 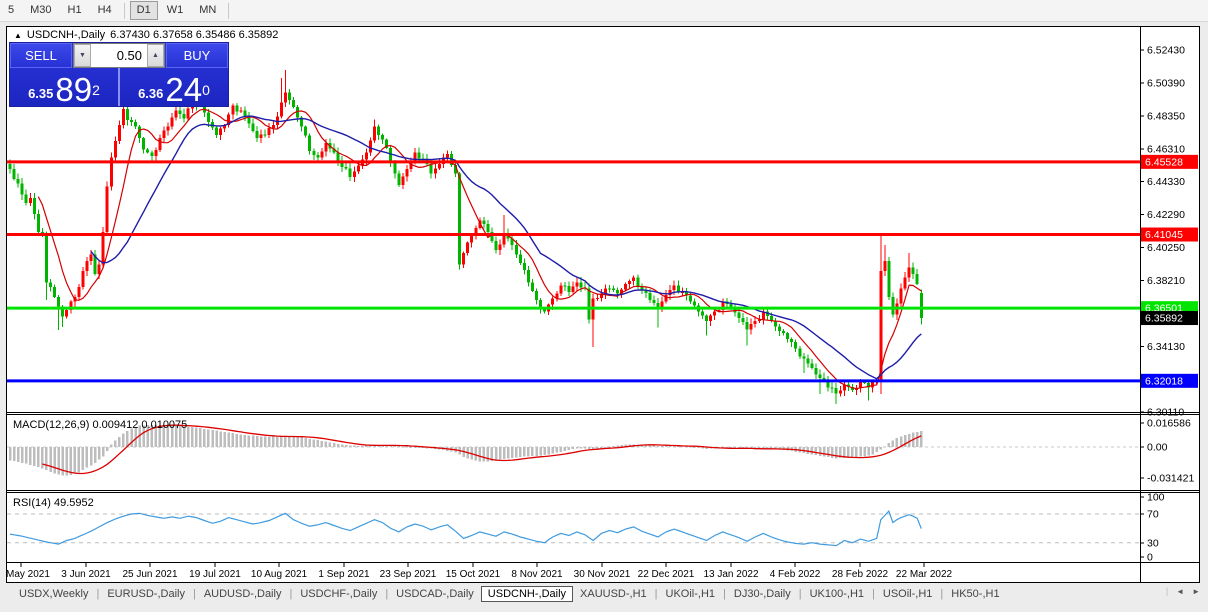 I want to click on sell-price-sup: 2, so click(x=96, y=90).